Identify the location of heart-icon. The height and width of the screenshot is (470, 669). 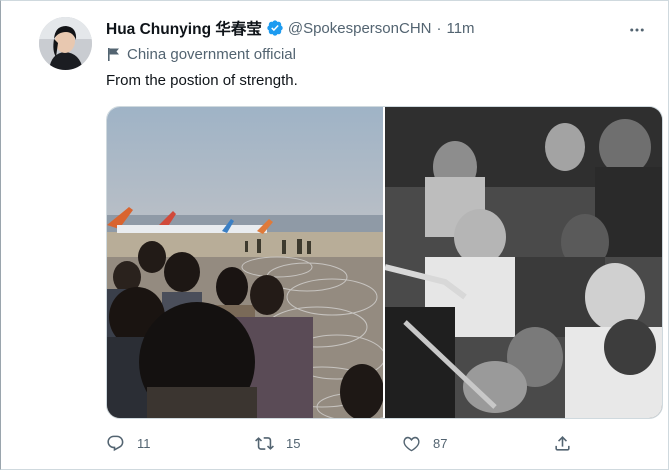
(411, 443).